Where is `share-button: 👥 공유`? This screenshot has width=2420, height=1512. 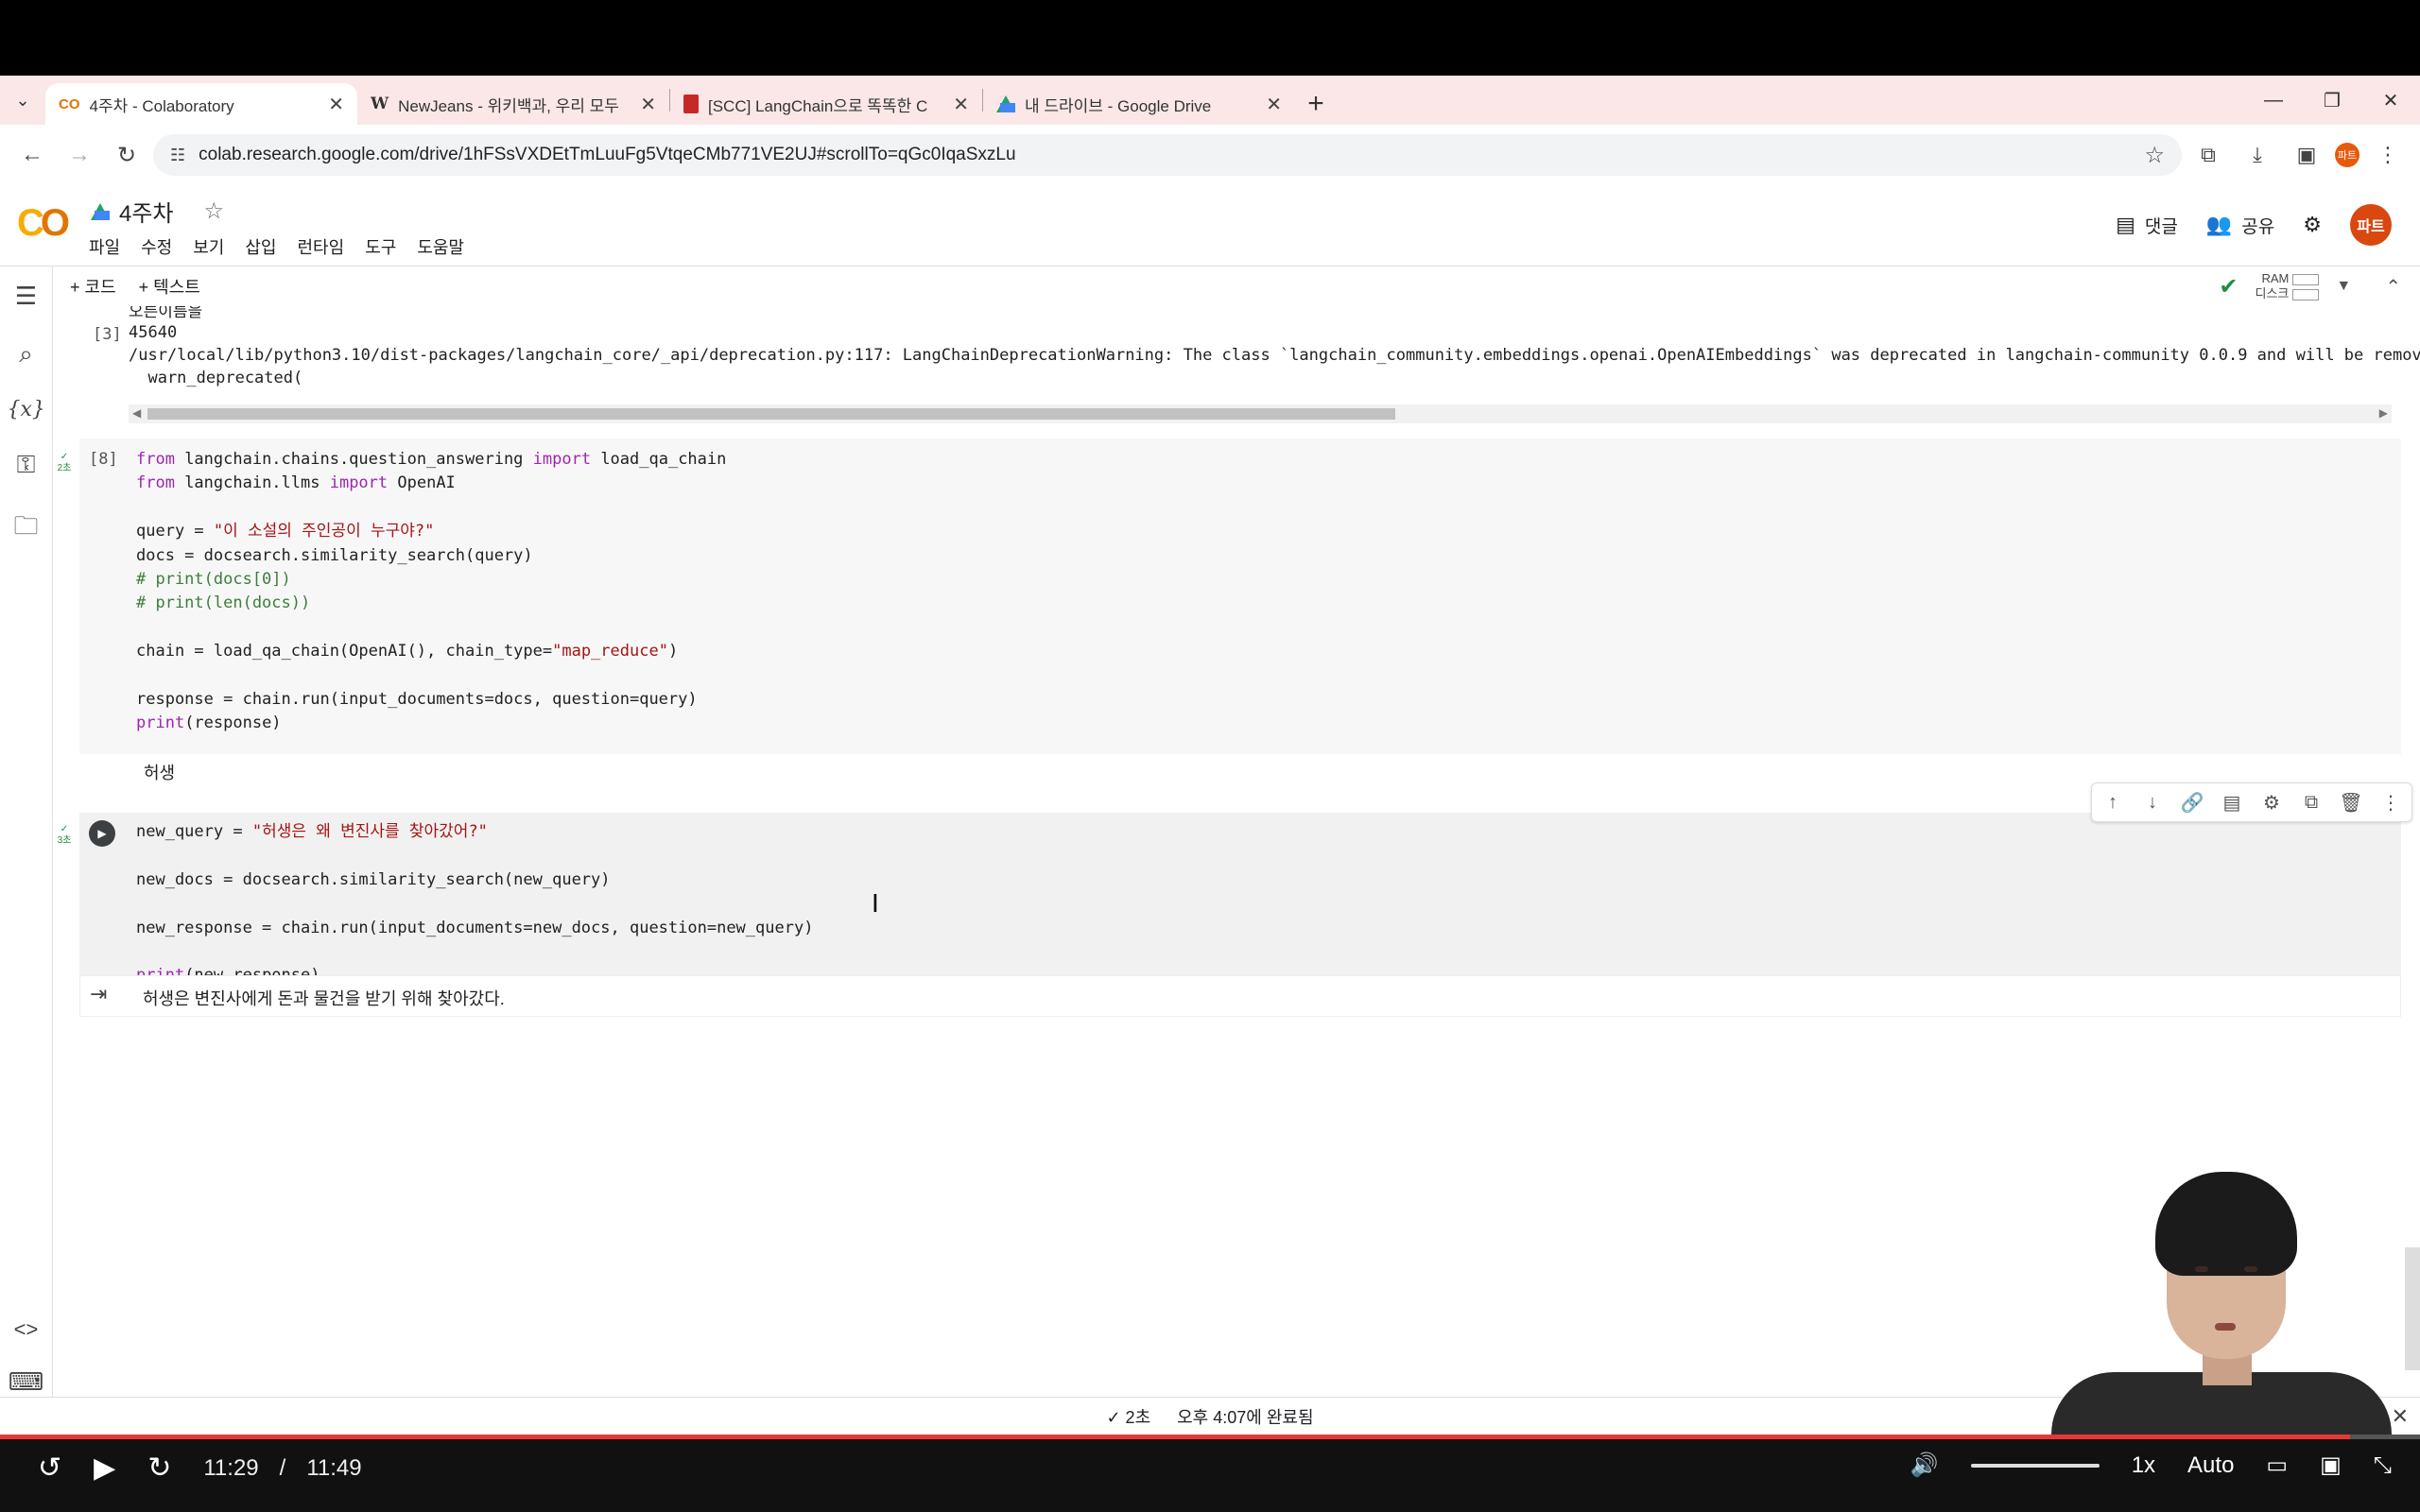 share-button: 👥 공유 is located at coordinates (2240, 225).